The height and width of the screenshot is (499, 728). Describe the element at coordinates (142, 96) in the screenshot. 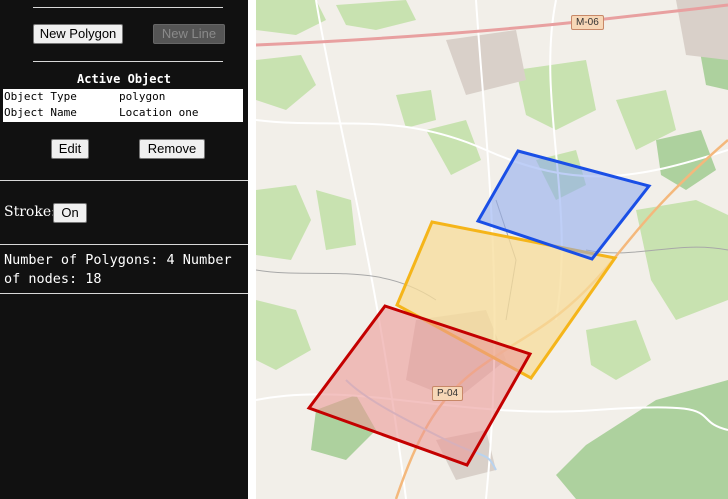

I see `object-type-value: polygon` at that location.